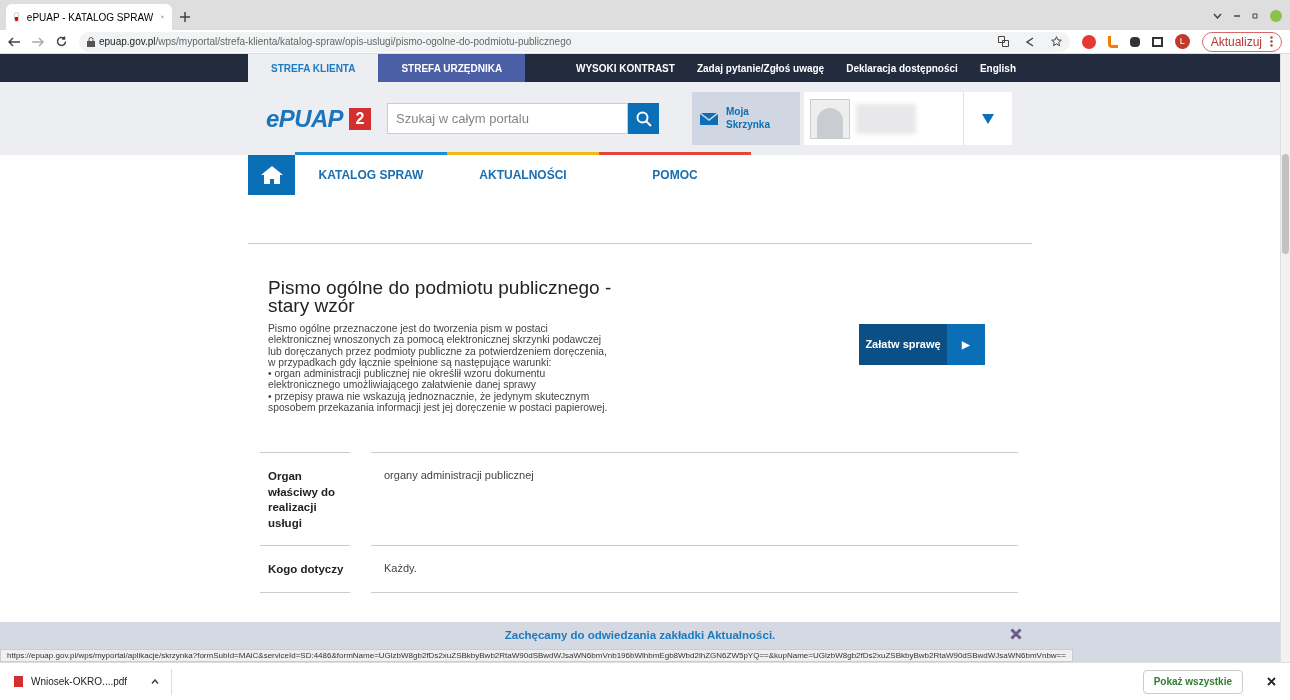  I want to click on profile-avatar: L, so click(1182, 41).